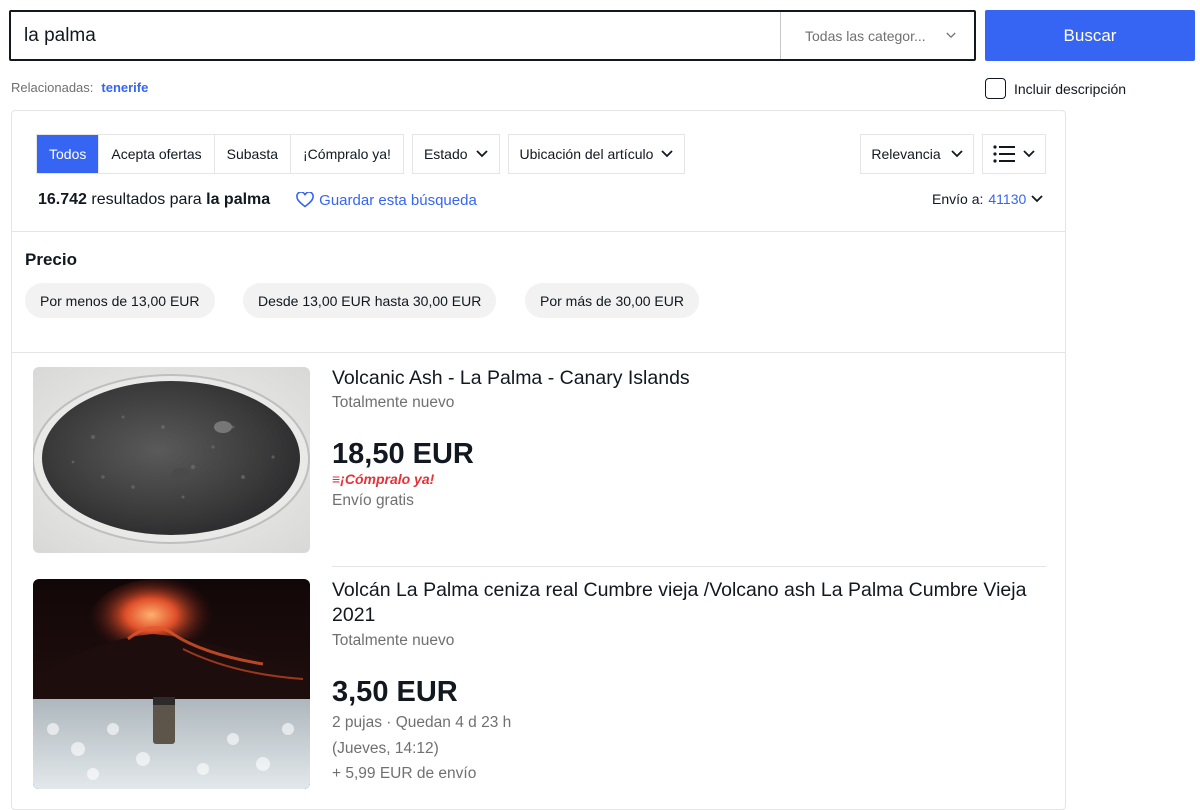 The image size is (1200, 810). What do you see at coordinates (157, 154) in the screenshot?
I see `tab-acepta-ofertas: Acepta ofertas` at bounding box center [157, 154].